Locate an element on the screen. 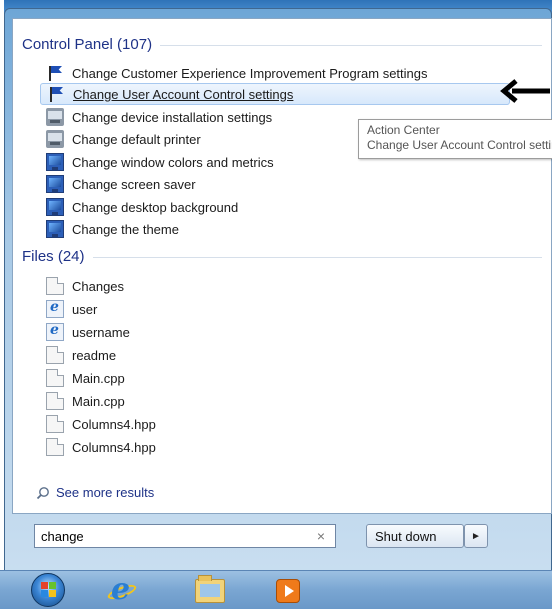  taskbar-windows-explorer is located at coordinates (210, 591).